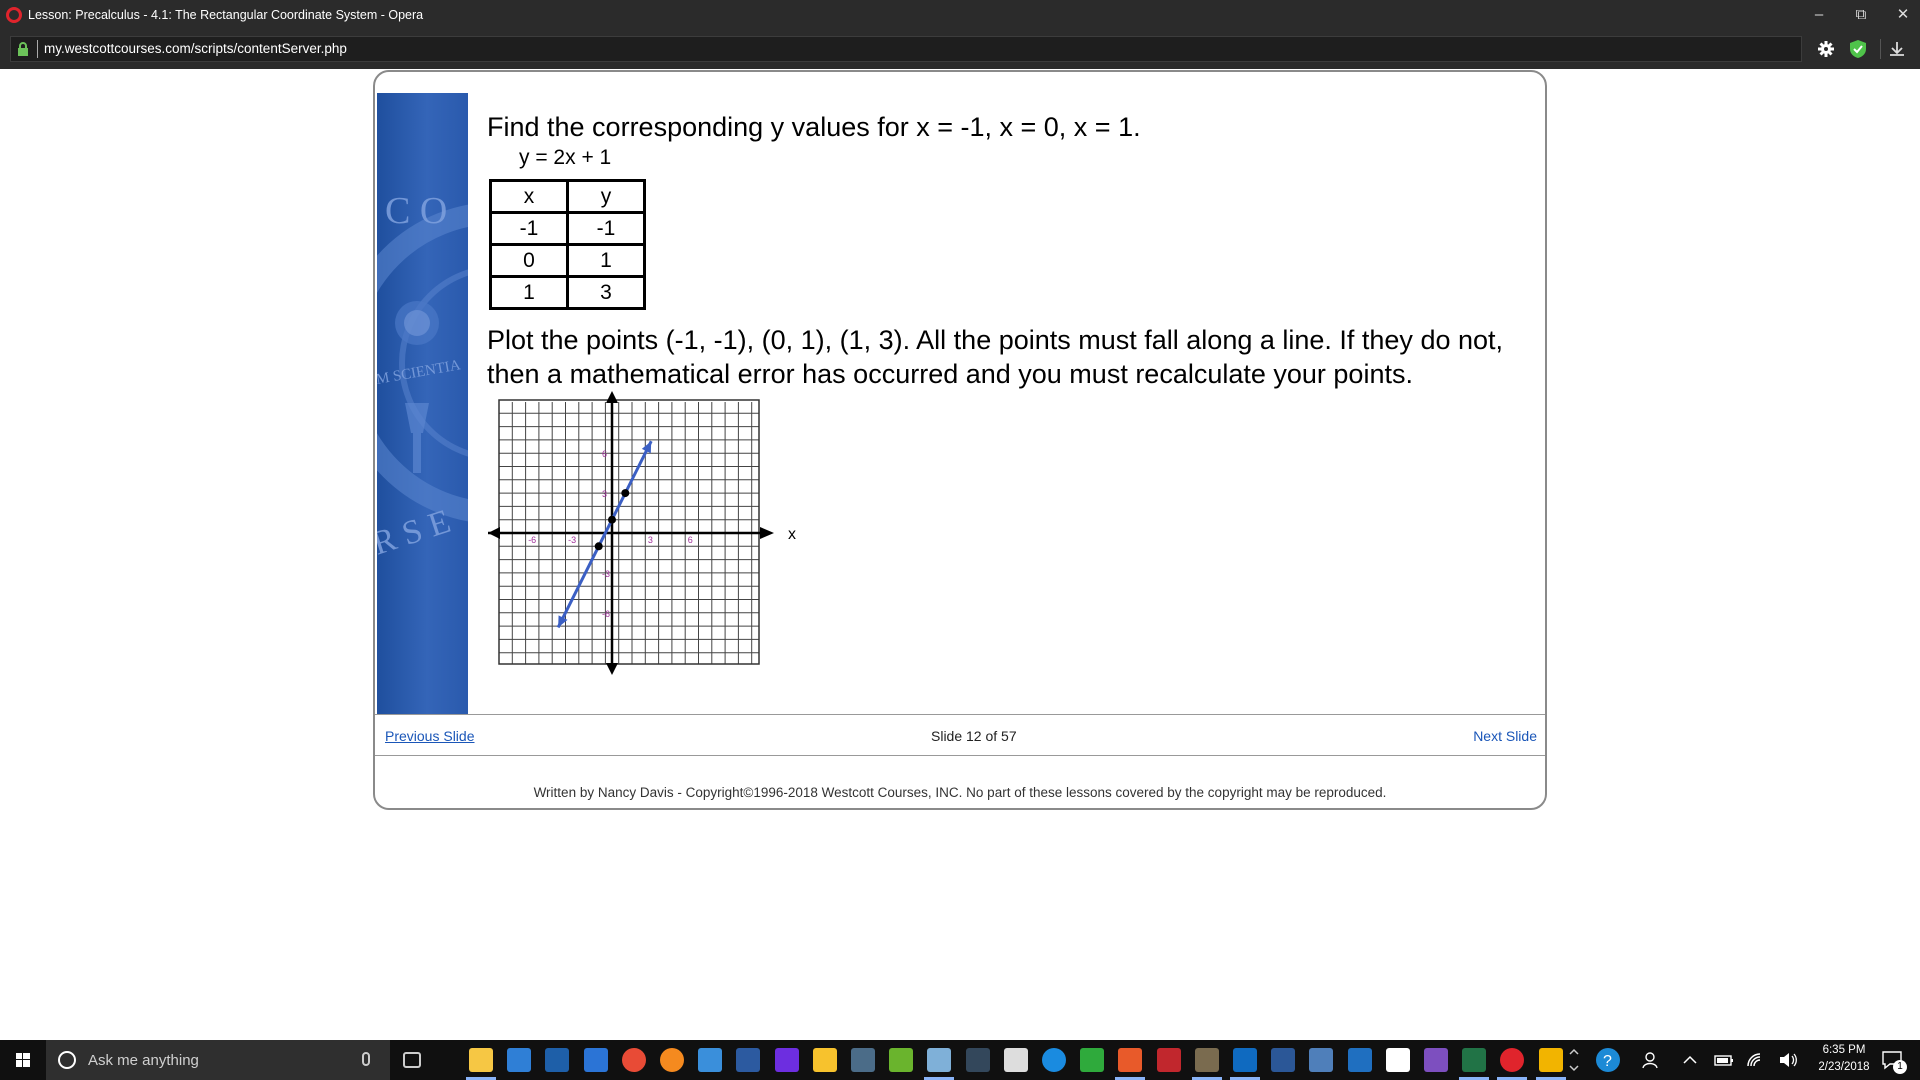  I want to click on table-cell: 3, so click(606, 292).